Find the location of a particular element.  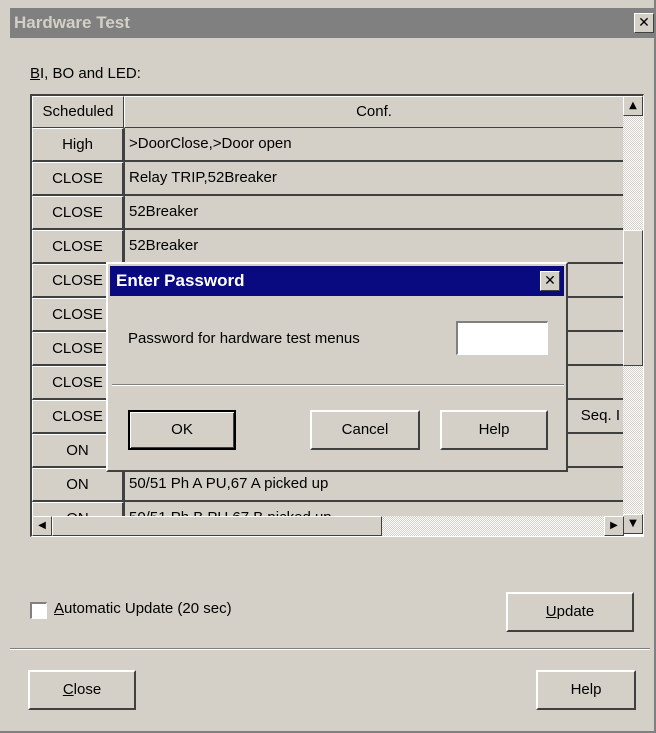

divider is located at coordinates (330, 649).